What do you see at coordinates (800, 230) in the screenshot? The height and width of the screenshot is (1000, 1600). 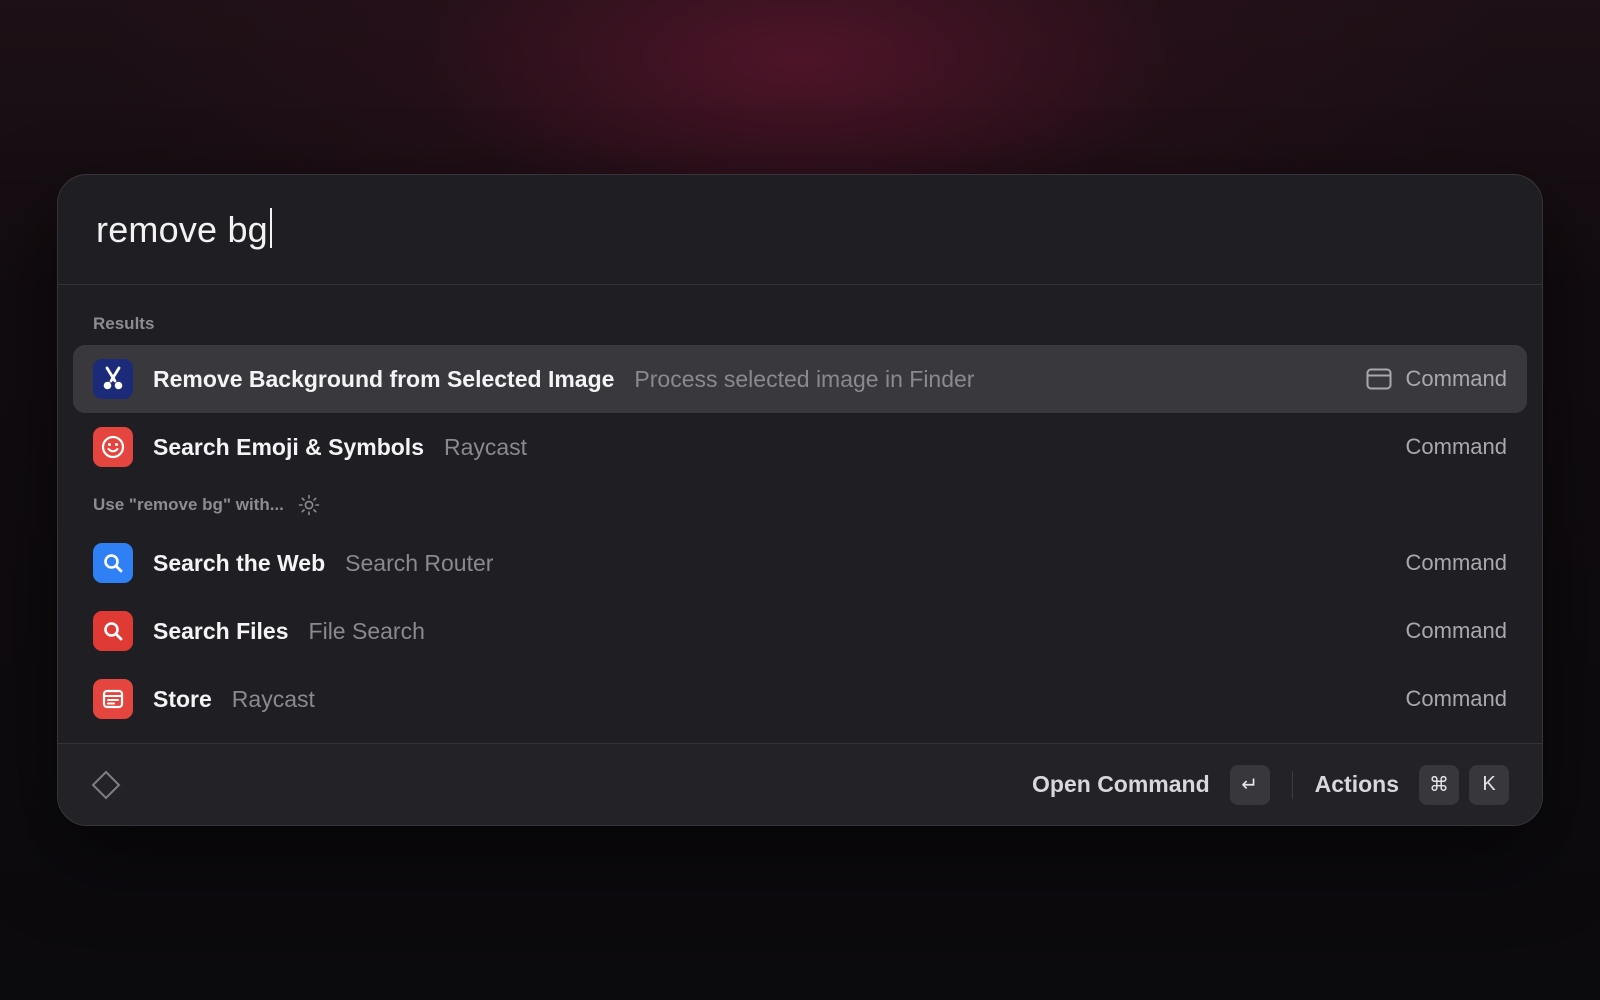 I see `search-bar: remove bg` at bounding box center [800, 230].